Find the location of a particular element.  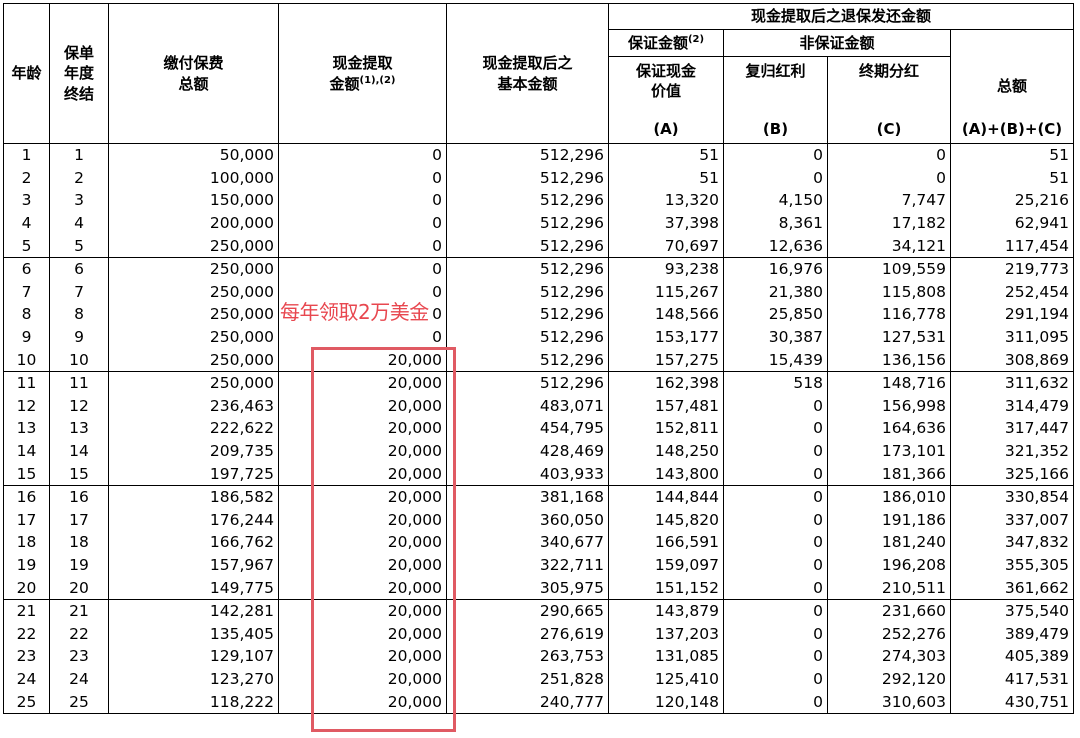

cell-guaranteed-cash-value: 148,250 is located at coordinates (666, 451).